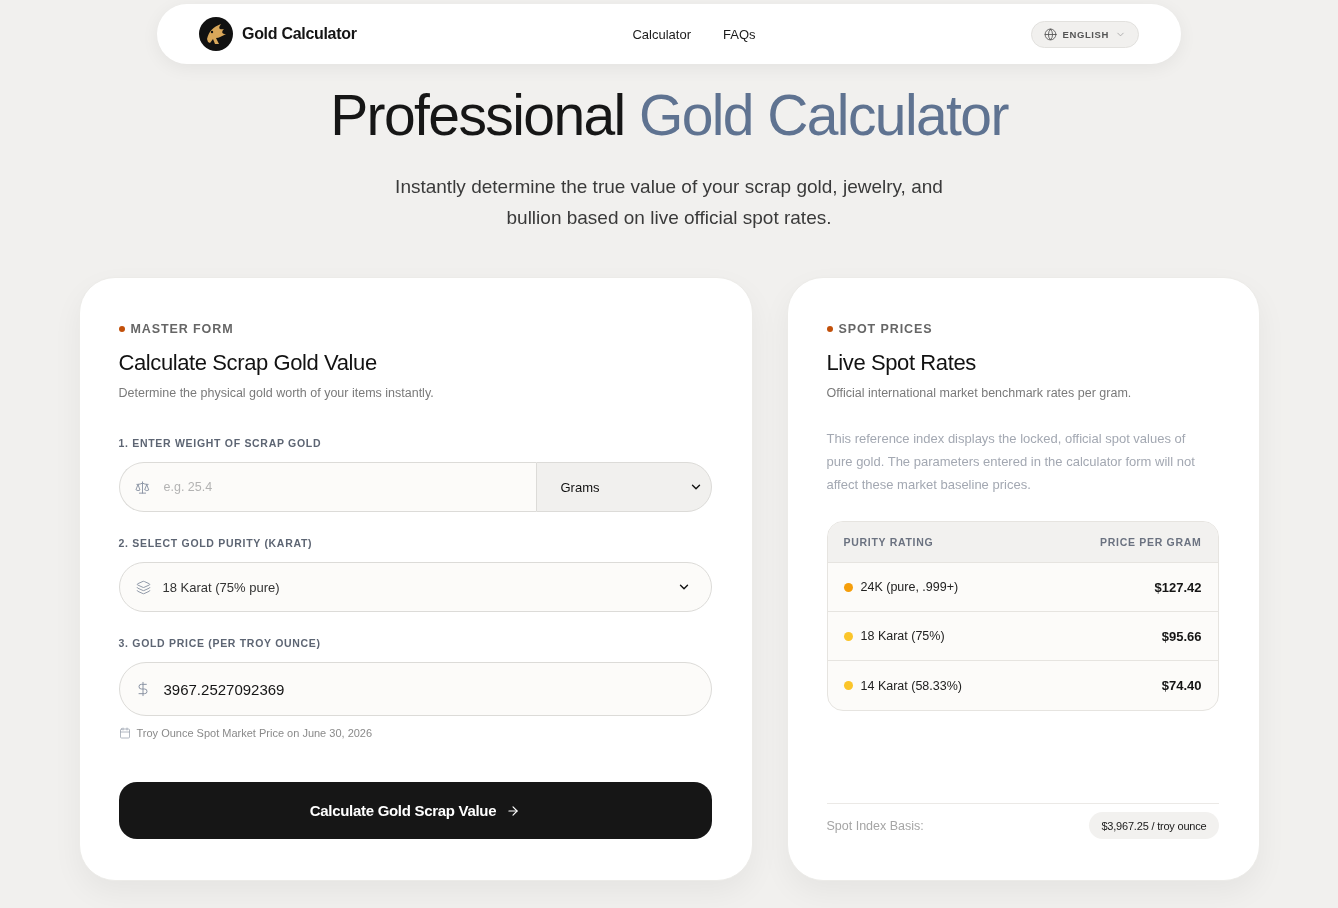 This screenshot has height=908, width=1338. What do you see at coordinates (415, 587) in the screenshot?
I see `purity-select: 18 Karat (75% pure)` at bounding box center [415, 587].